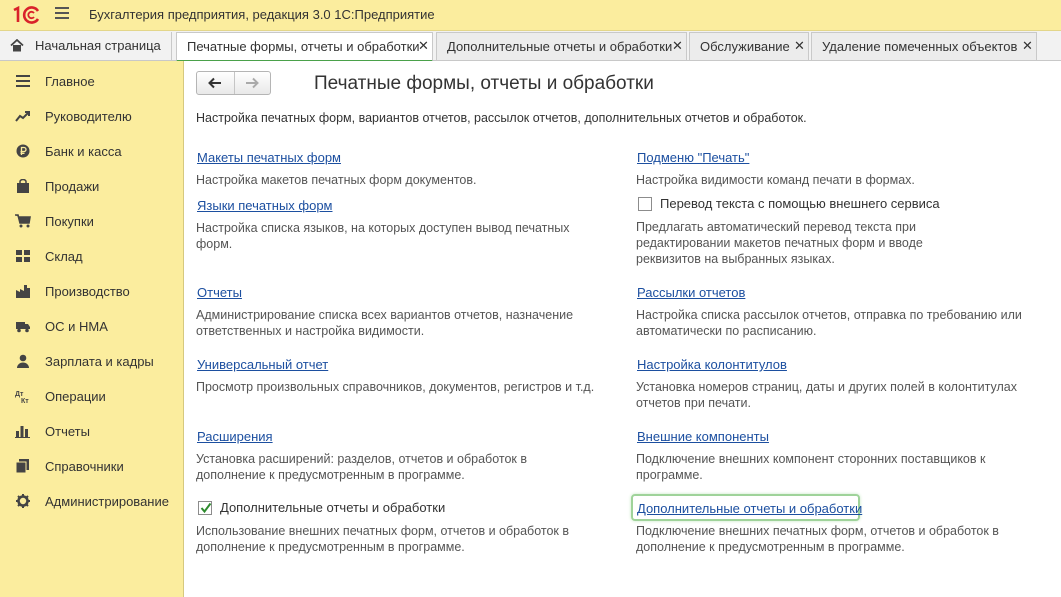 The image size is (1061, 597). Describe the element at coordinates (745, 46) in the screenshot. I see `tab-label: Обслуживание` at that location.